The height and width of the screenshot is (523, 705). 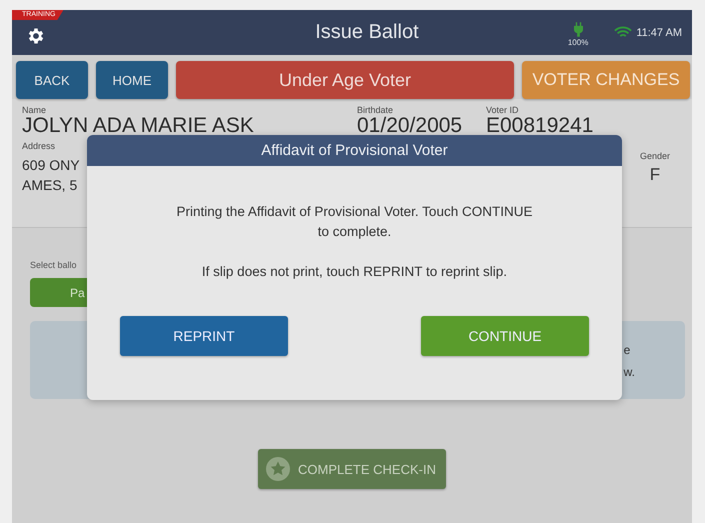 I want to click on dialog-message: Printing the Affidavit of Provisional Voter. Touch CONTINUE to complete., so click(x=355, y=222).